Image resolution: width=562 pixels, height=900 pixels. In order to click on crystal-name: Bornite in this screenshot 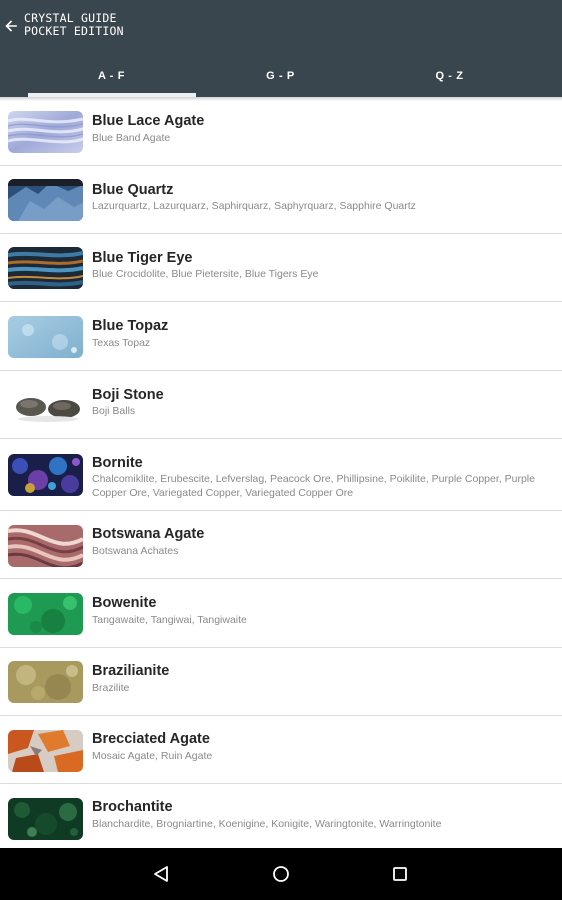, I will do `click(117, 463)`.